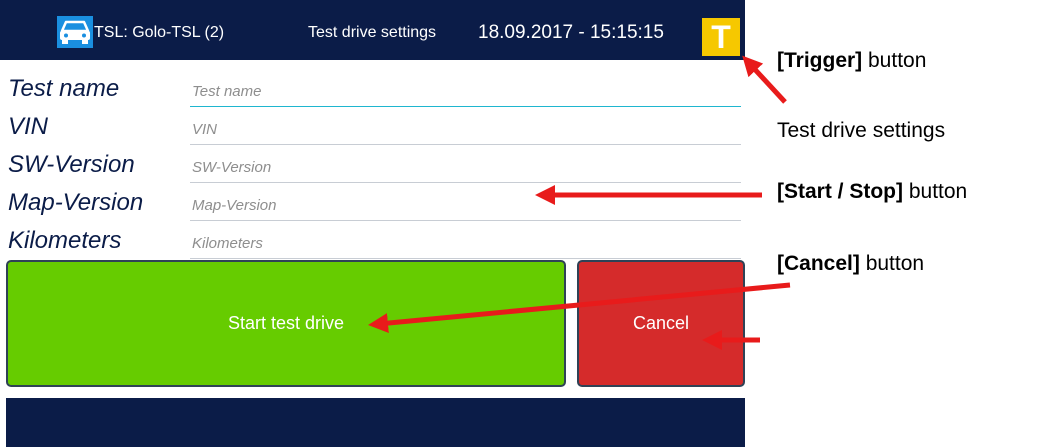 The image size is (1045, 447). I want to click on annotation-trigger-bold: [Trigger], so click(820, 60).